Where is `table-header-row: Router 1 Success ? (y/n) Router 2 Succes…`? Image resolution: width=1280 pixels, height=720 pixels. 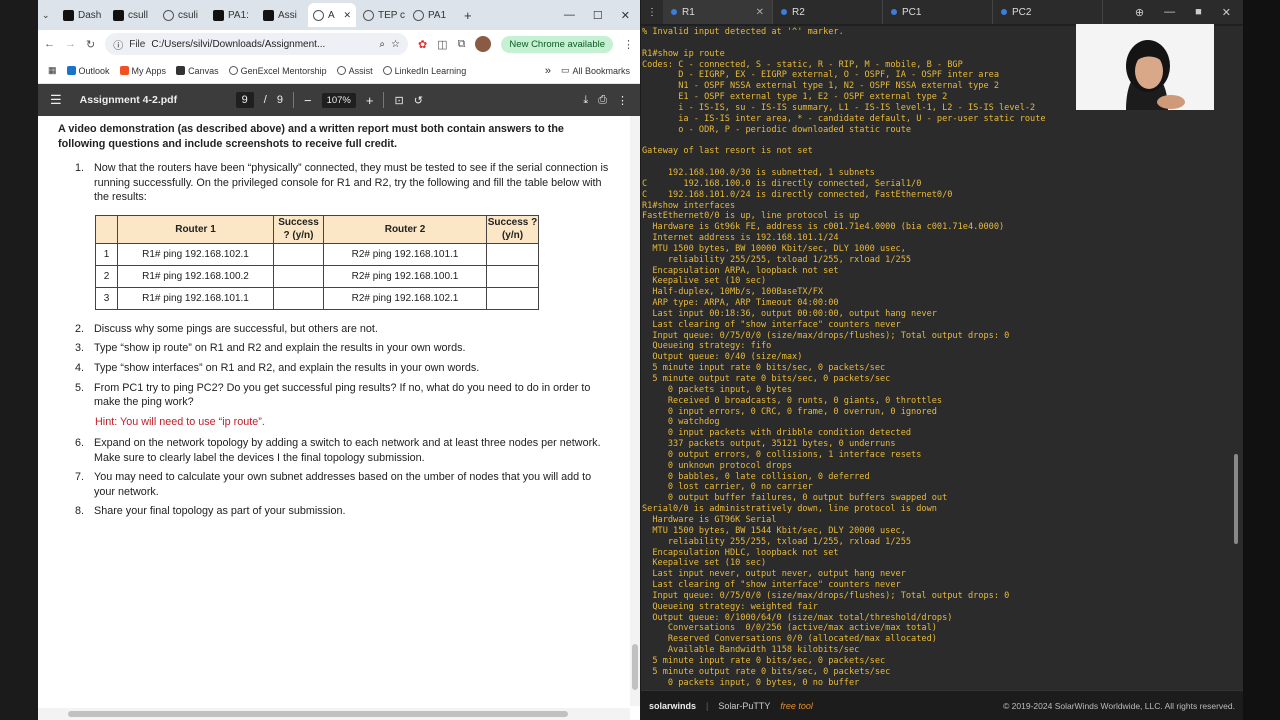
table-header-row: Router 1 Success ? (y/n) Router 2 Succes… is located at coordinates (317, 229).